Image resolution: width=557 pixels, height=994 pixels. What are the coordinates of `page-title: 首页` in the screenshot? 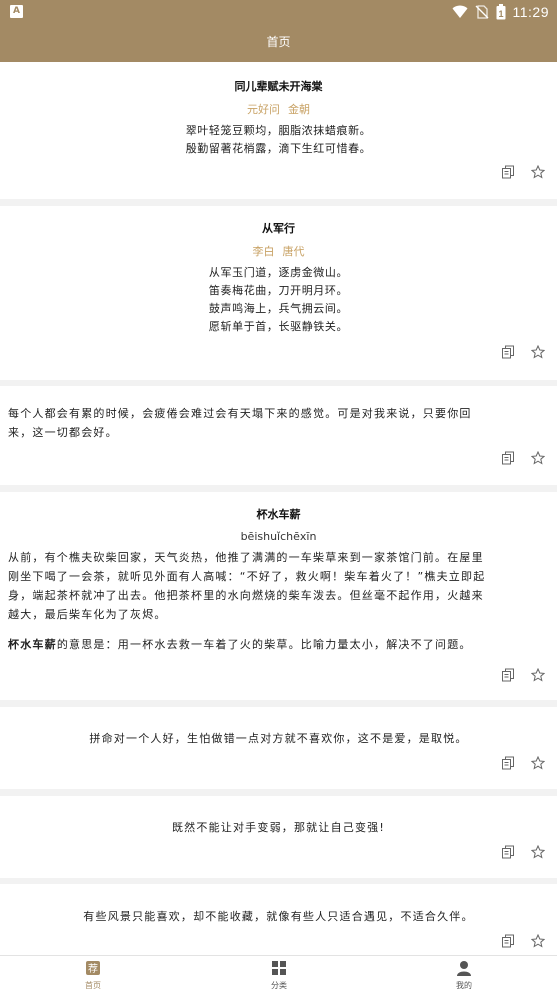 It's located at (278, 42).